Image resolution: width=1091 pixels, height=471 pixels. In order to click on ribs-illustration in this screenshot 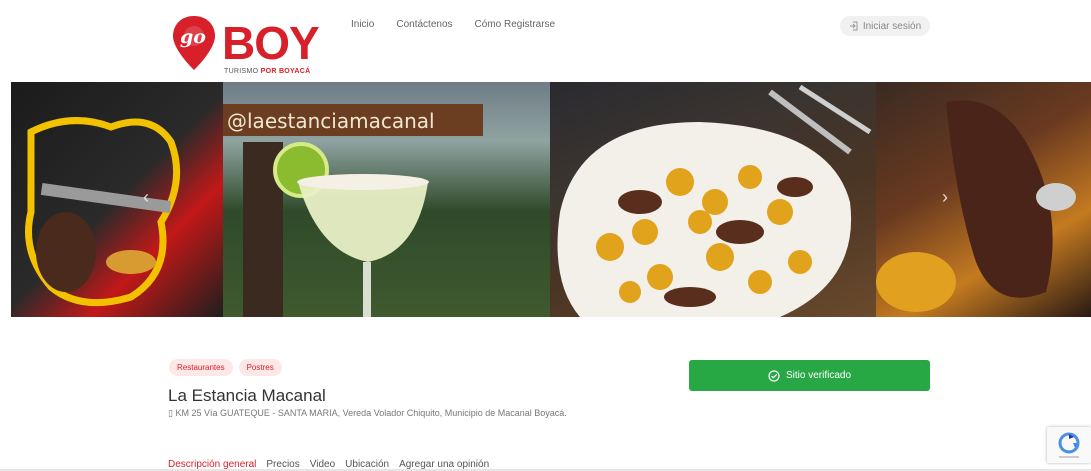, I will do `click(976, 206)`.